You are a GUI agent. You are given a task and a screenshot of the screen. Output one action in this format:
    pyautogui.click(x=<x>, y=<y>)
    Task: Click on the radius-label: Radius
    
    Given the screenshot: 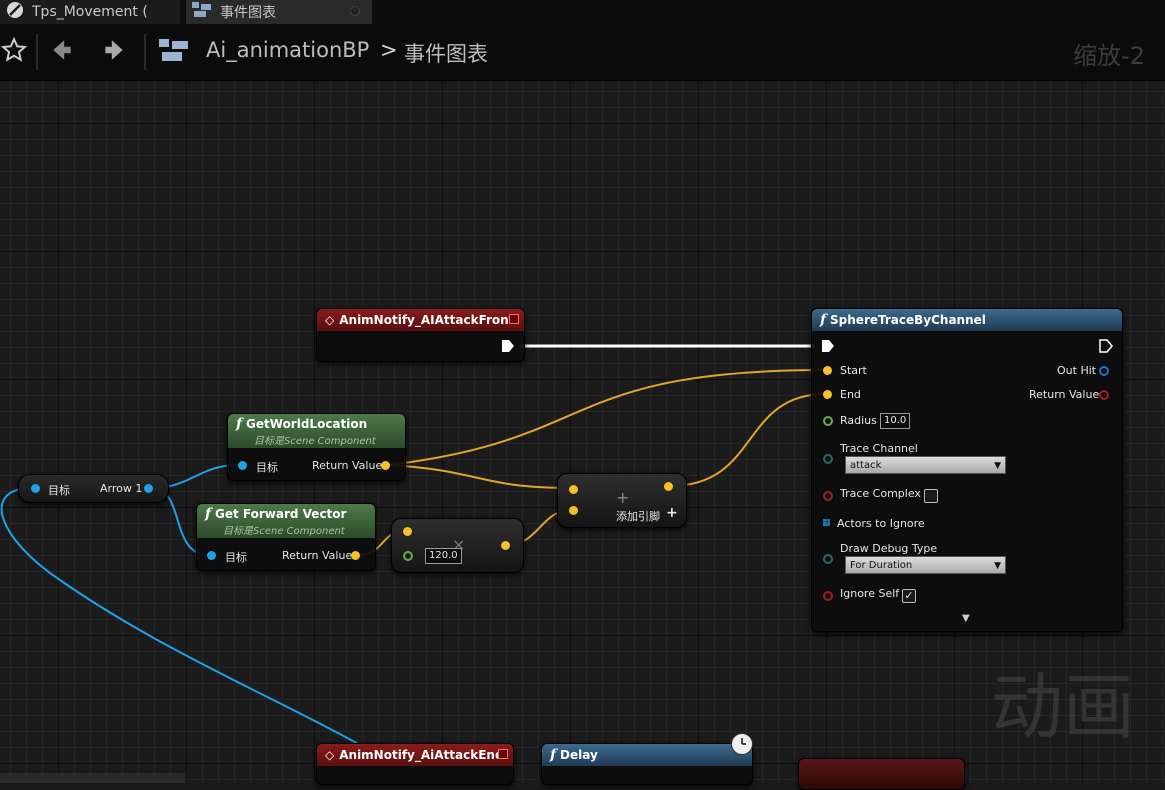 What is the action you would take?
    pyautogui.click(x=858, y=420)
    